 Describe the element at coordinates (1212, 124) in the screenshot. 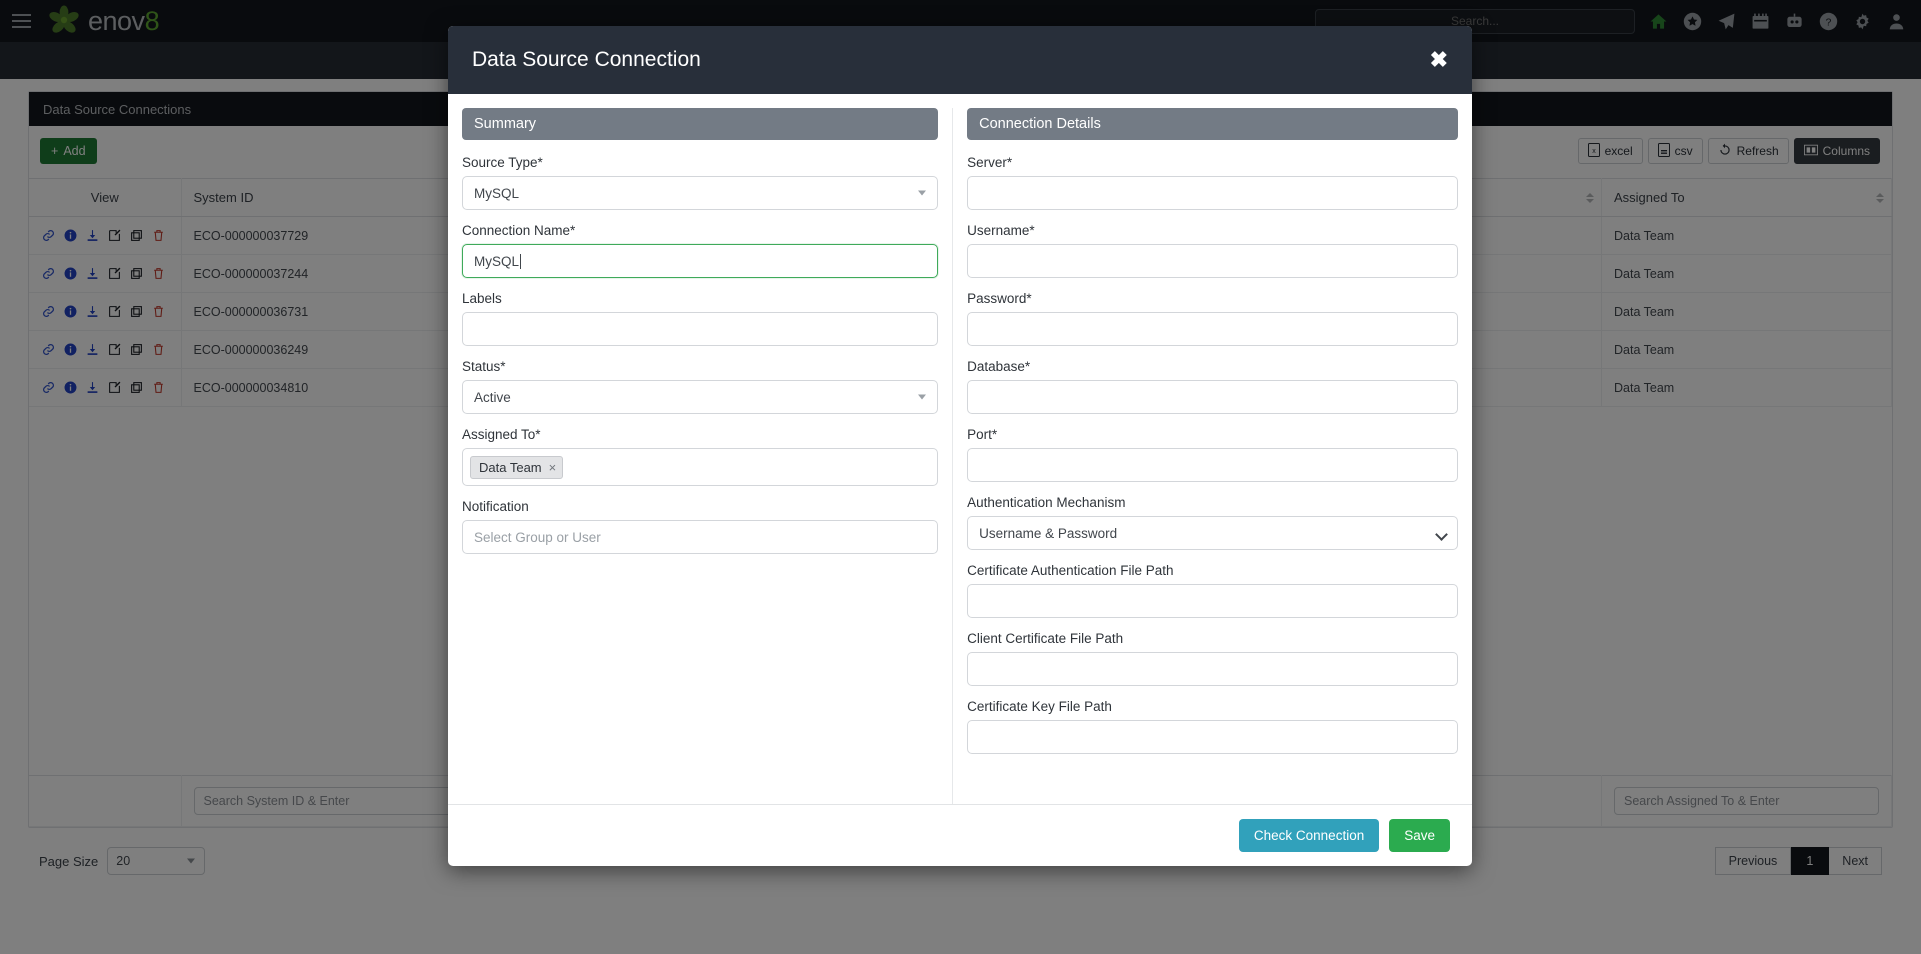

I see `connection-details-section-title: Connection Details` at that location.